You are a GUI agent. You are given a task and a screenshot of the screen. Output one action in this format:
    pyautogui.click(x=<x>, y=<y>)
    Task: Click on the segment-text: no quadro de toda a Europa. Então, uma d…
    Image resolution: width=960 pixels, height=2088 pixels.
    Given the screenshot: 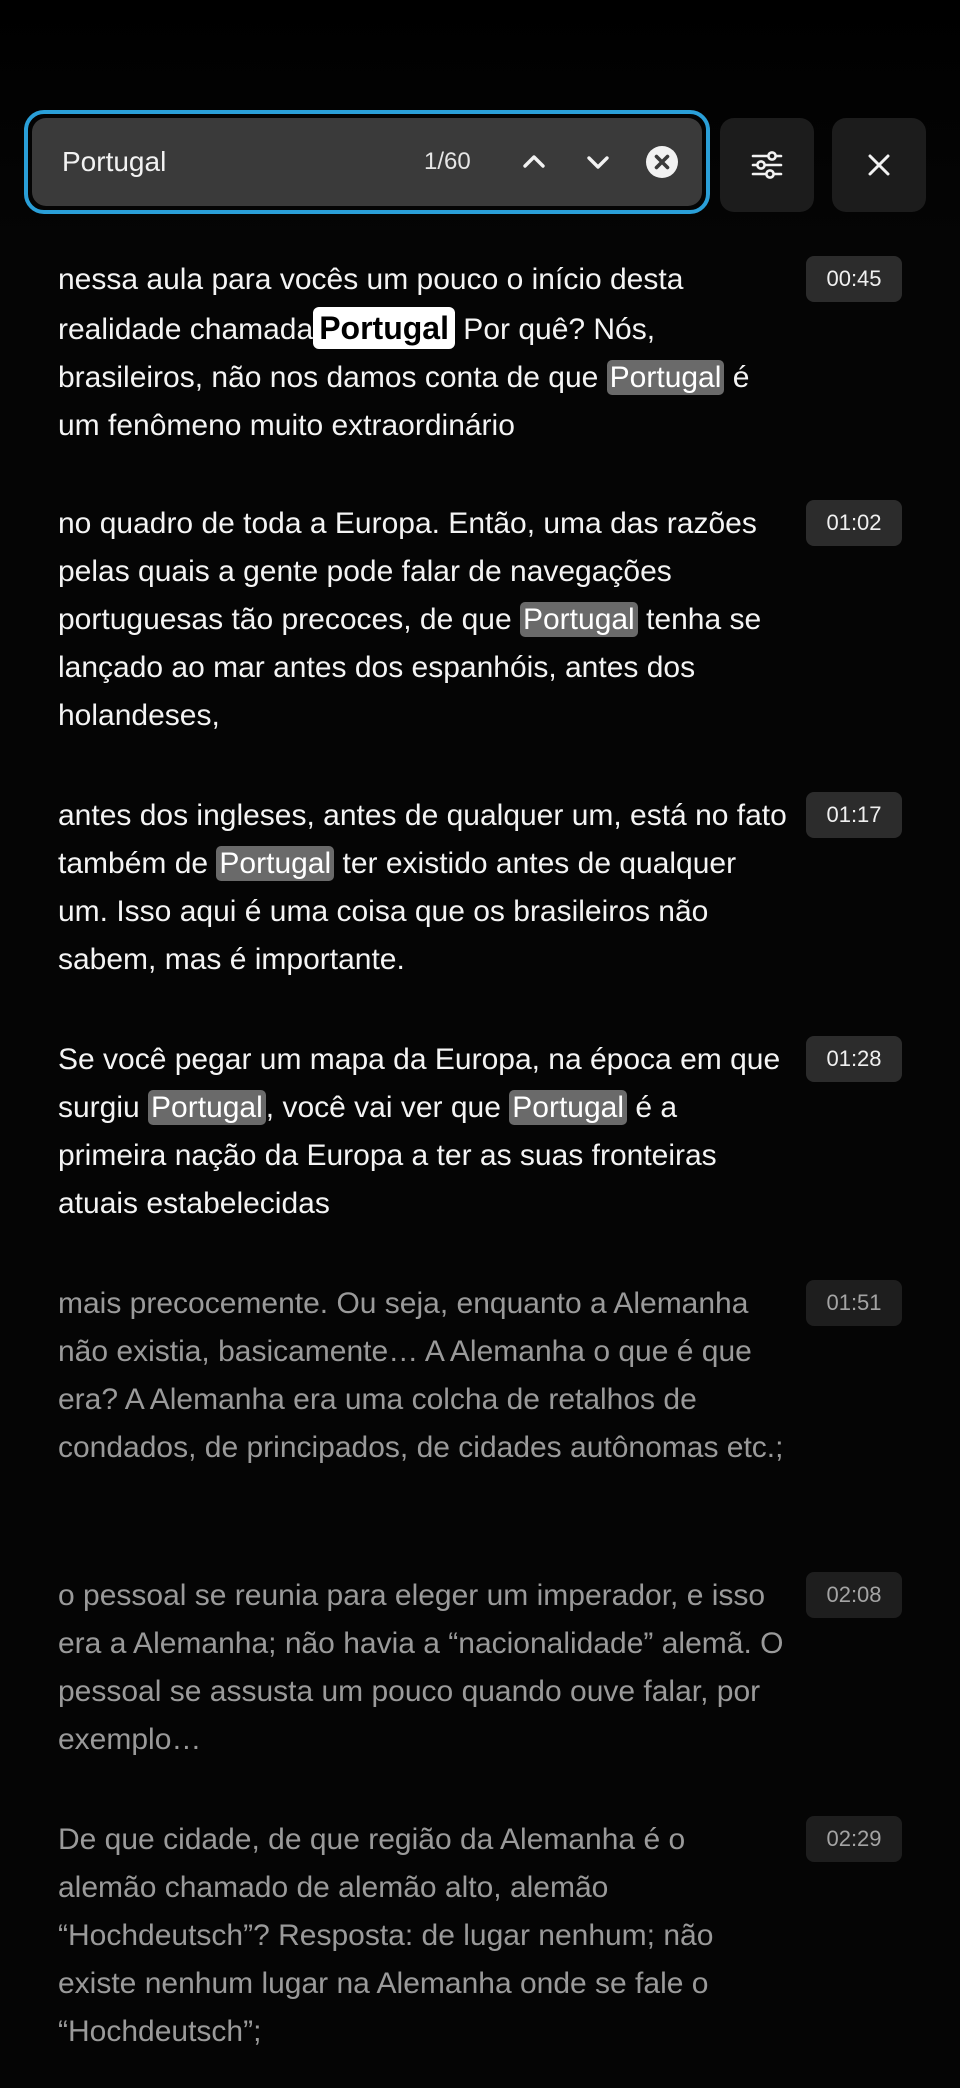 What is the action you would take?
    pyautogui.click(x=423, y=620)
    